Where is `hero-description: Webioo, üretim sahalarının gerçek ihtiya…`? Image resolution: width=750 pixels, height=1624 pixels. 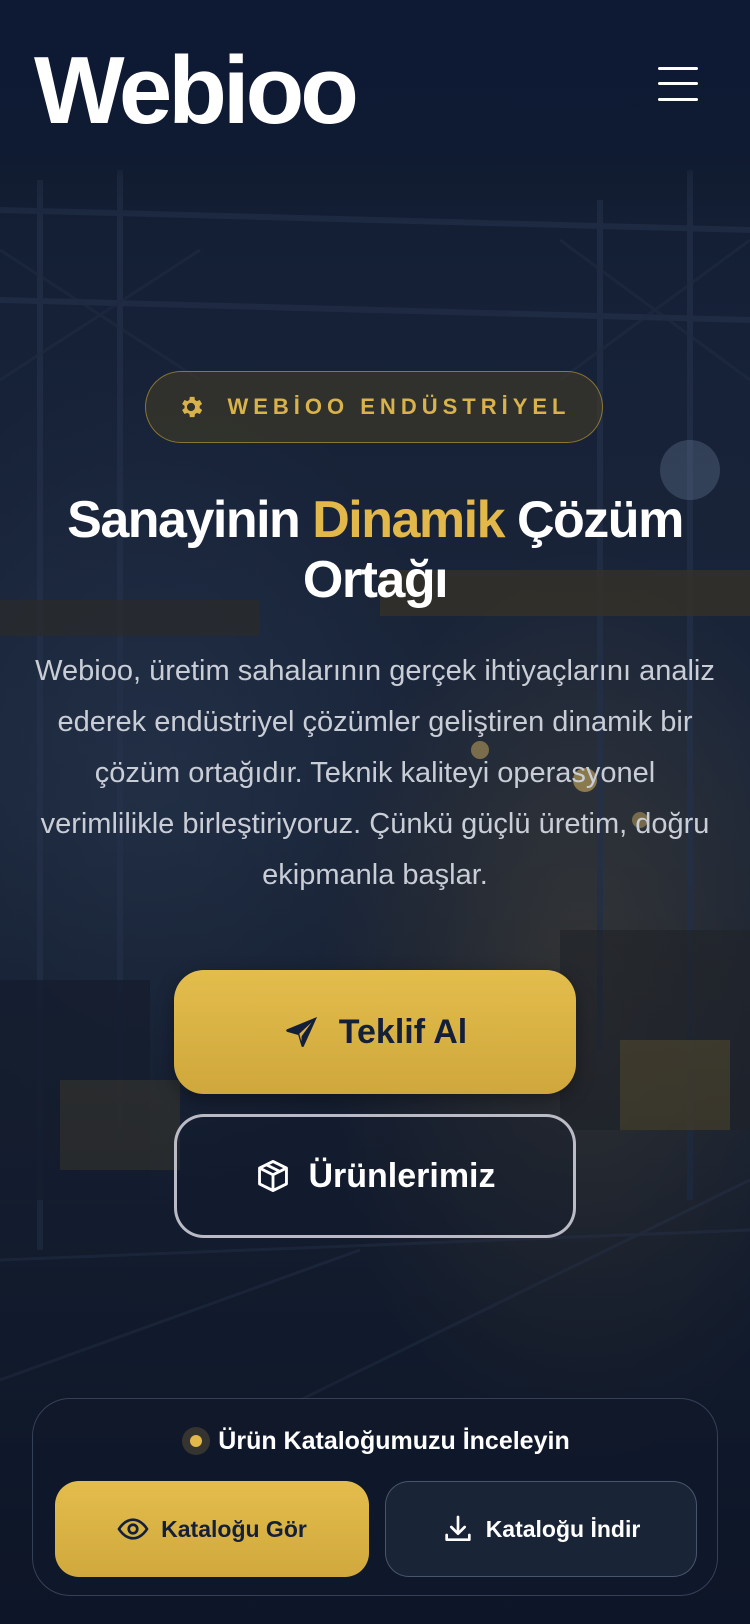
hero-description: Webioo, üretim sahalarının gerçek ihtiya… is located at coordinates (375, 773).